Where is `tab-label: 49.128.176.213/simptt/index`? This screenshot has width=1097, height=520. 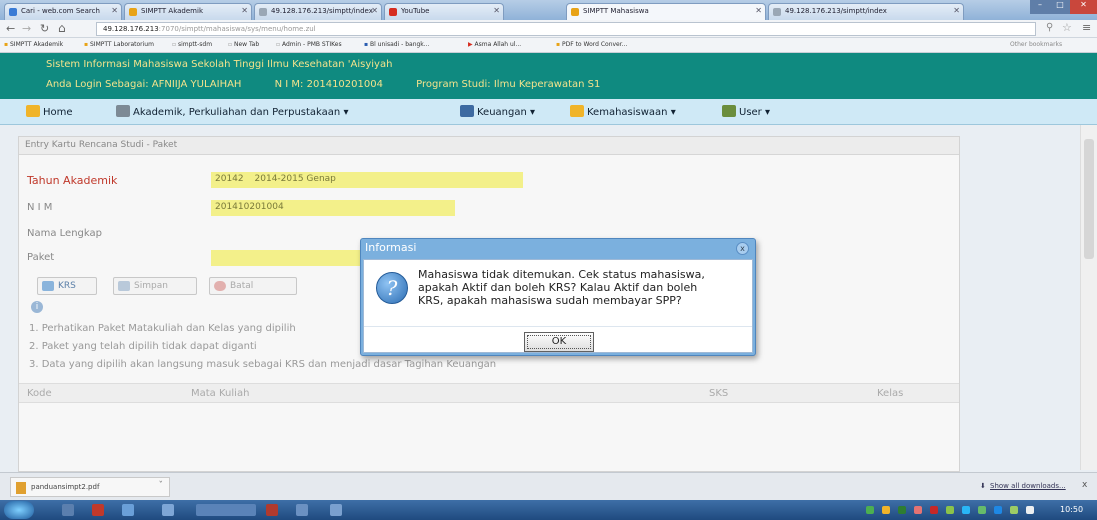 tab-label: 49.128.176.213/simptt/index is located at coordinates (836, 11).